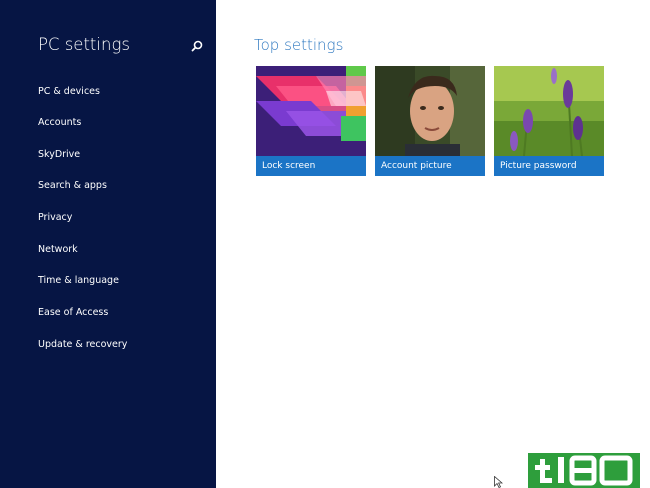 The image size is (650, 488). Describe the element at coordinates (538, 166) in the screenshot. I see `tile-label: Picture password` at that location.